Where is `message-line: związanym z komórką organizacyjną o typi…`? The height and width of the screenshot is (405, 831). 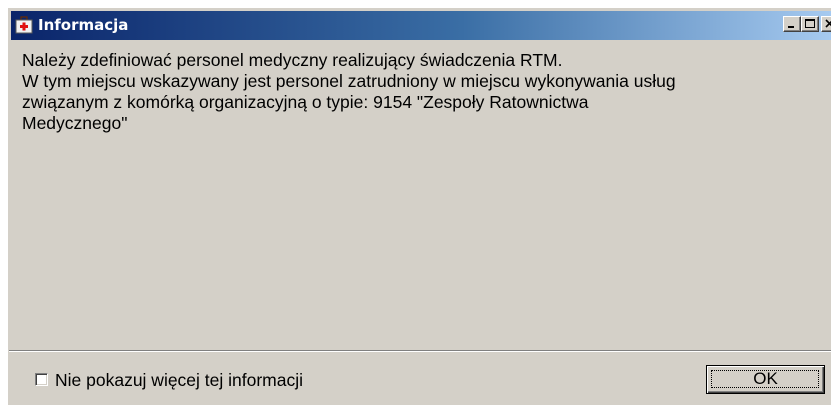
message-line: związanym z komórką organizacyjną o typi… is located at coordinates (305, 102).